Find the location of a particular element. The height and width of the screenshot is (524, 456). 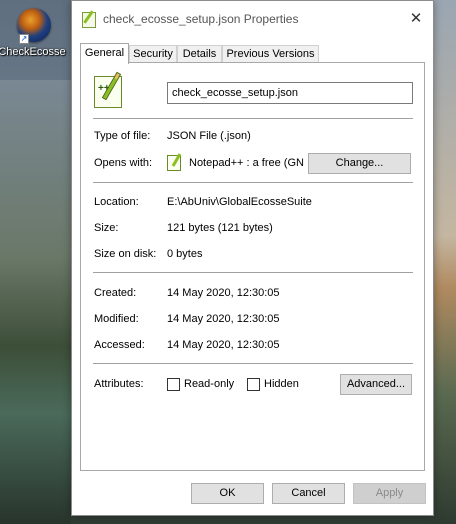

created-label: Created: is located at coordinates (115, 293).